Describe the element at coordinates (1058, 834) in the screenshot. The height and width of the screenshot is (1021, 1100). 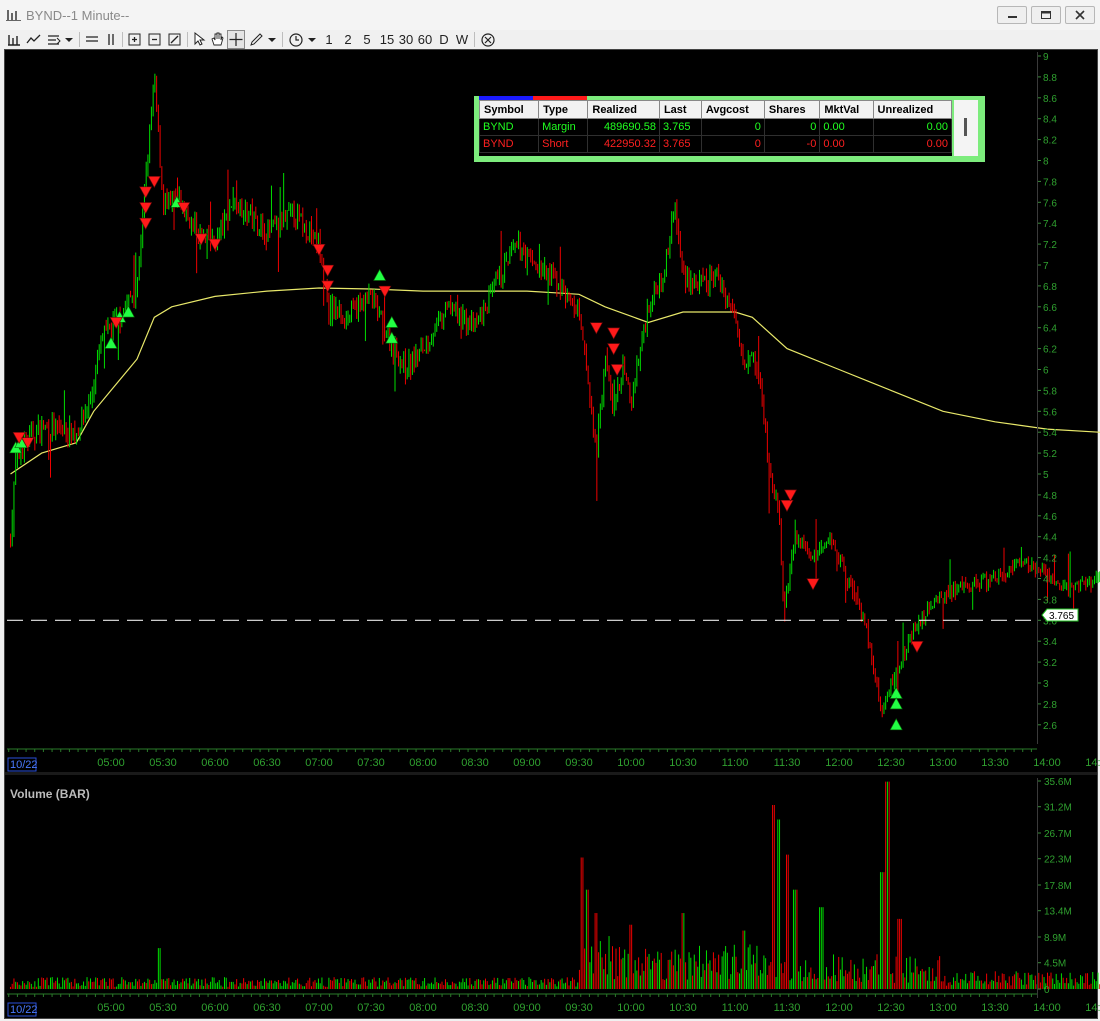
I see `volume-tick-label: 26.7M` at that location.